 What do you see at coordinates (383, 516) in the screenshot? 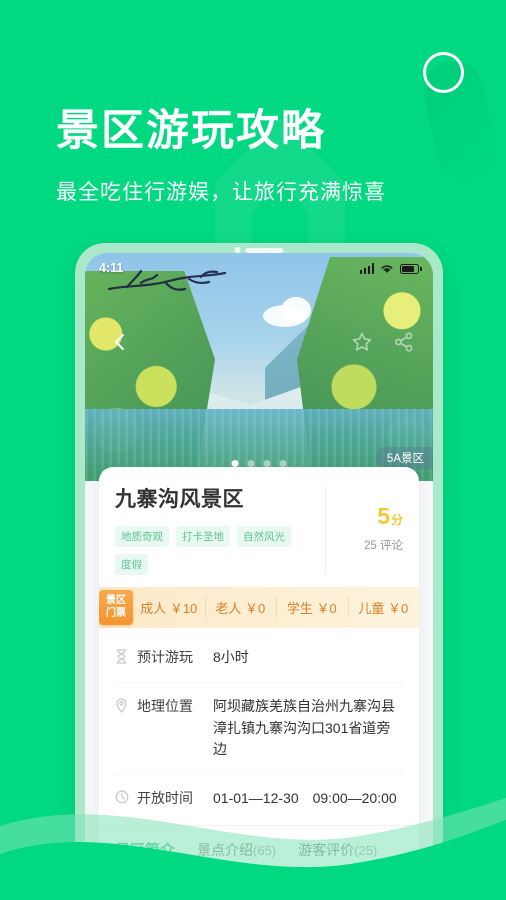
I see `rating-value: 5` at bounding box center [383, 516].